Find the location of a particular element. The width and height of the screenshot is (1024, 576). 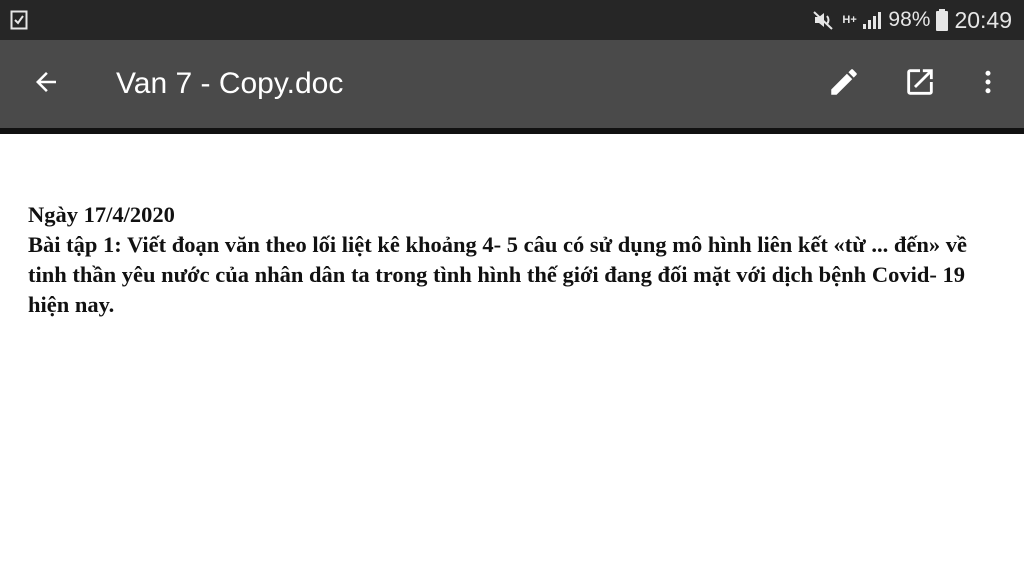

battery-icon is located at coordinates (942, 20).